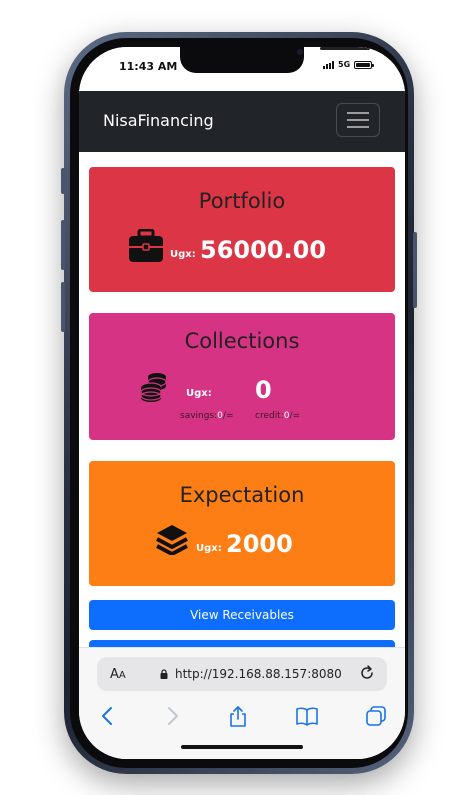 This screenshot has height=795, width=470. Describe the element at coordinates (344, 64) in the screenshot. I see `network-type: 5G` at that location.